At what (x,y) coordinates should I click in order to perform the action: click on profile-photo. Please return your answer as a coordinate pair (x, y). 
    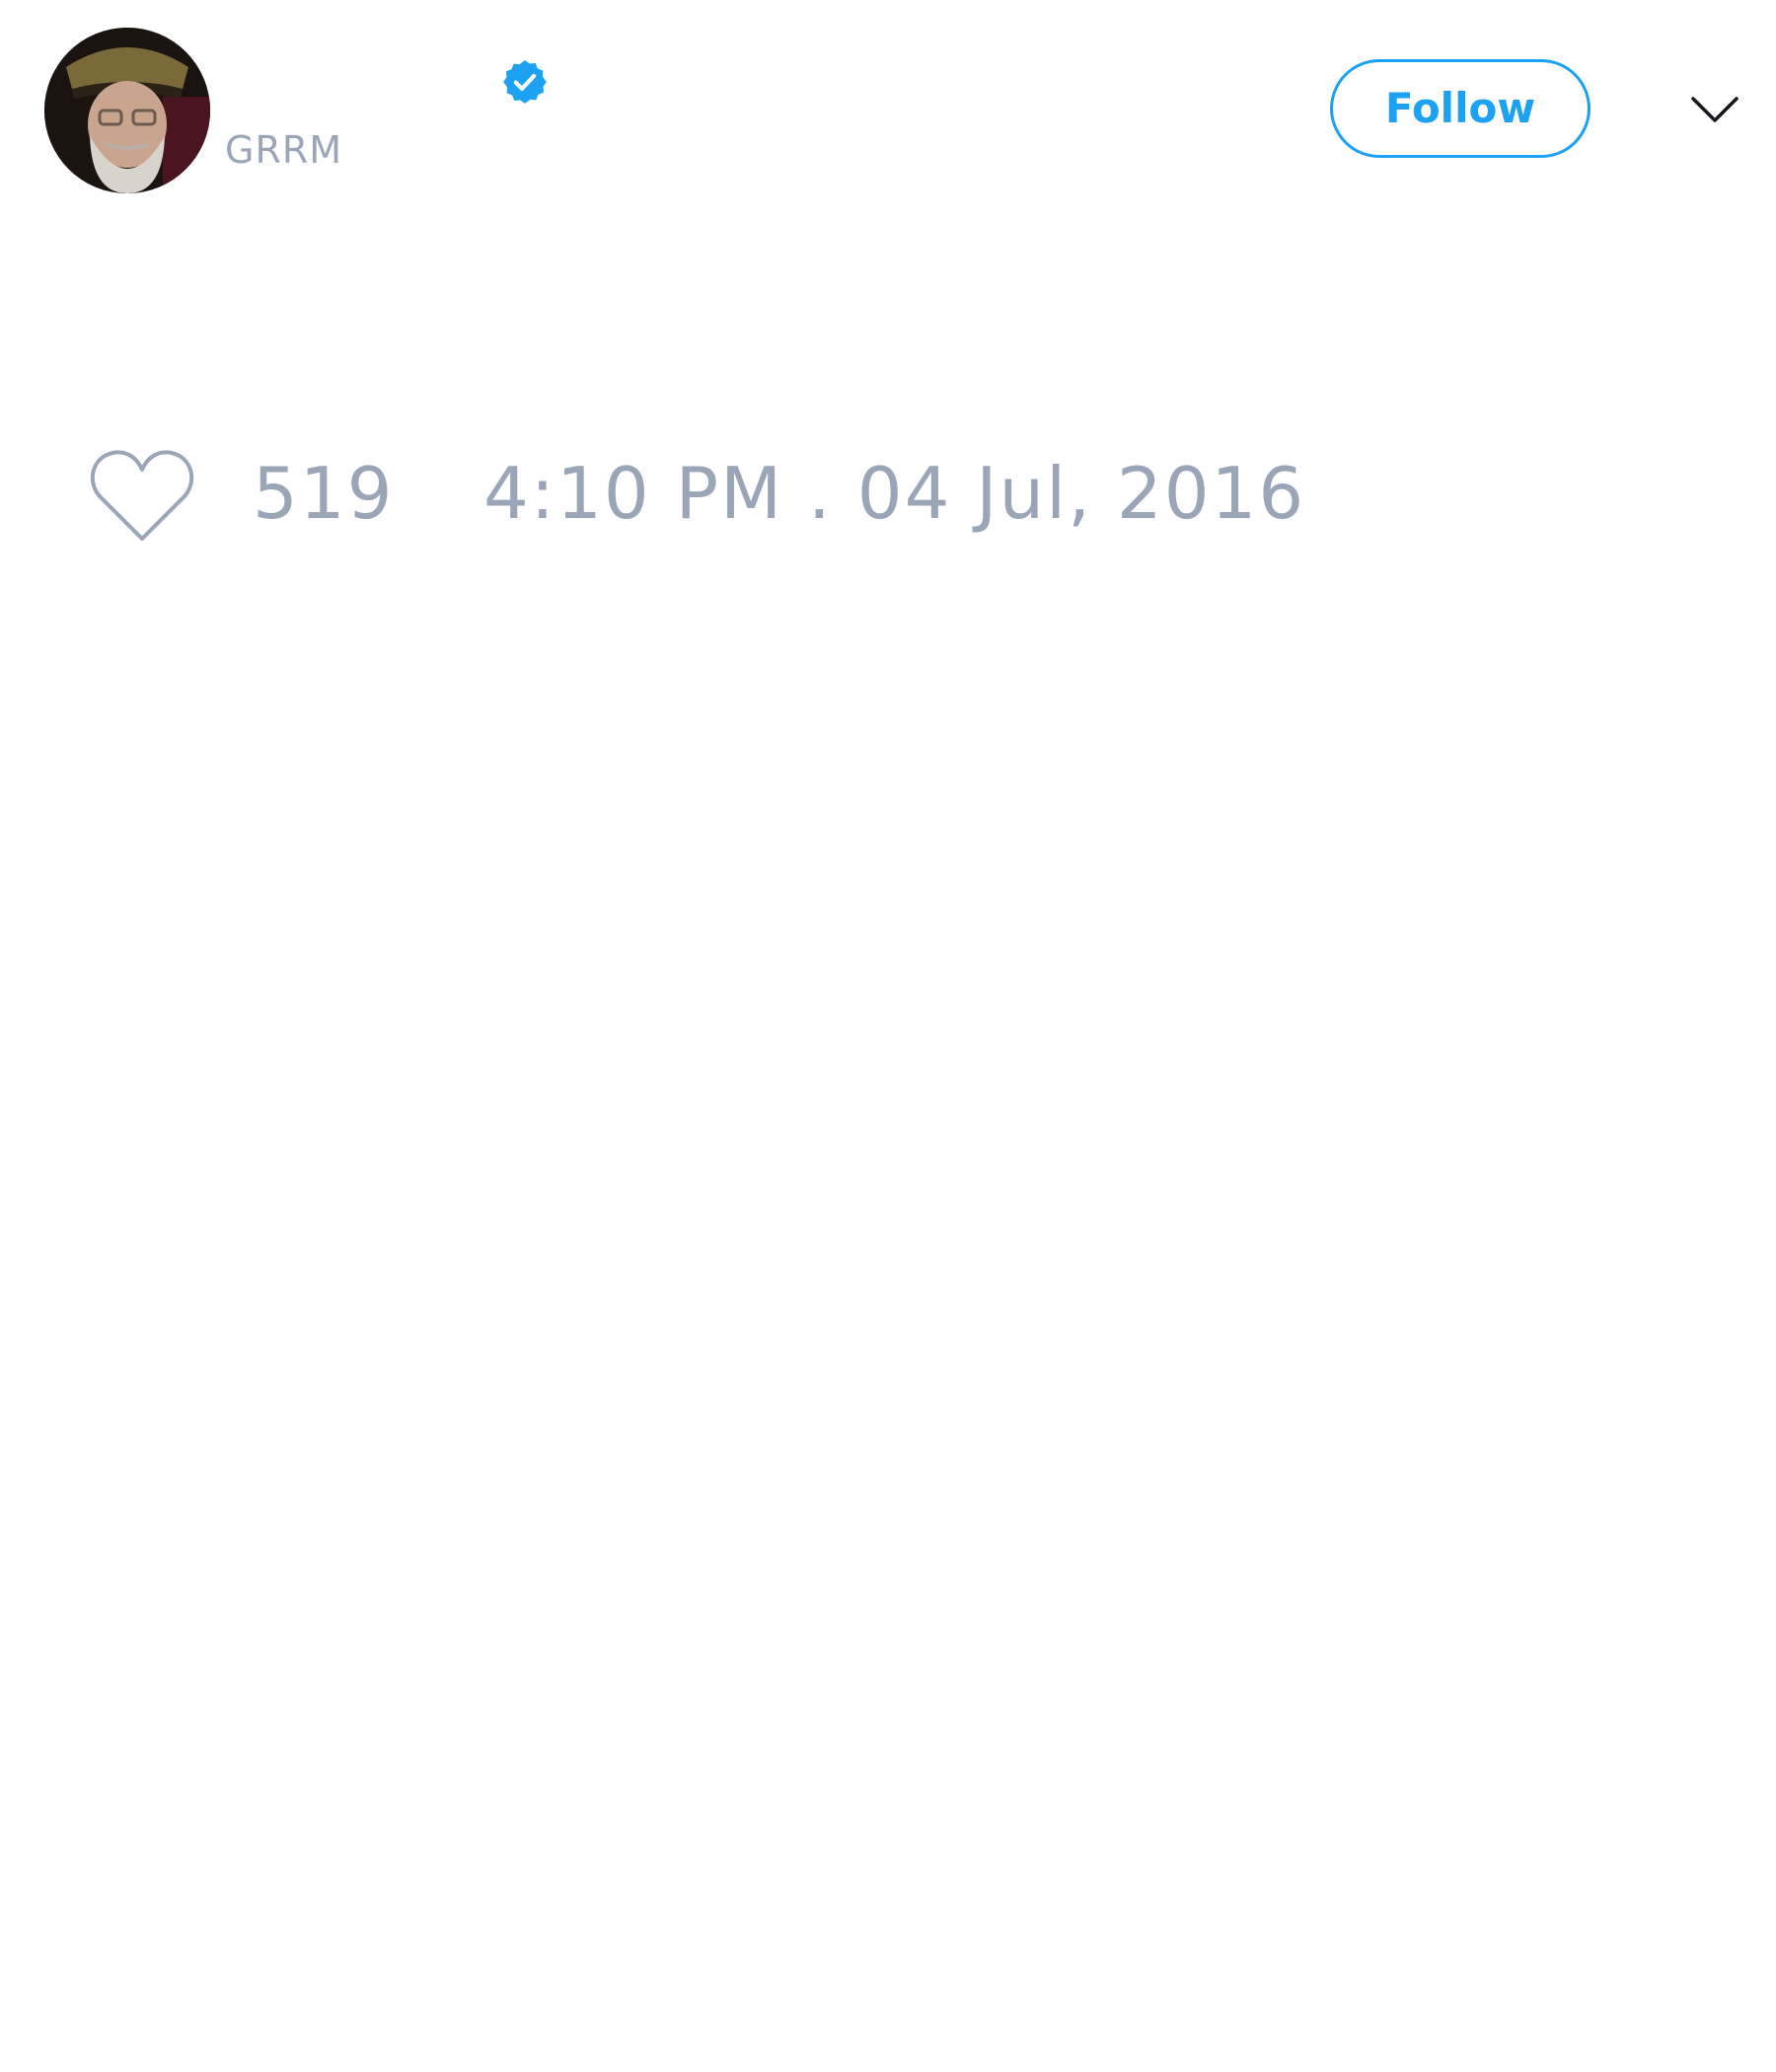
    Looking at the image, I should click on (127, 111).